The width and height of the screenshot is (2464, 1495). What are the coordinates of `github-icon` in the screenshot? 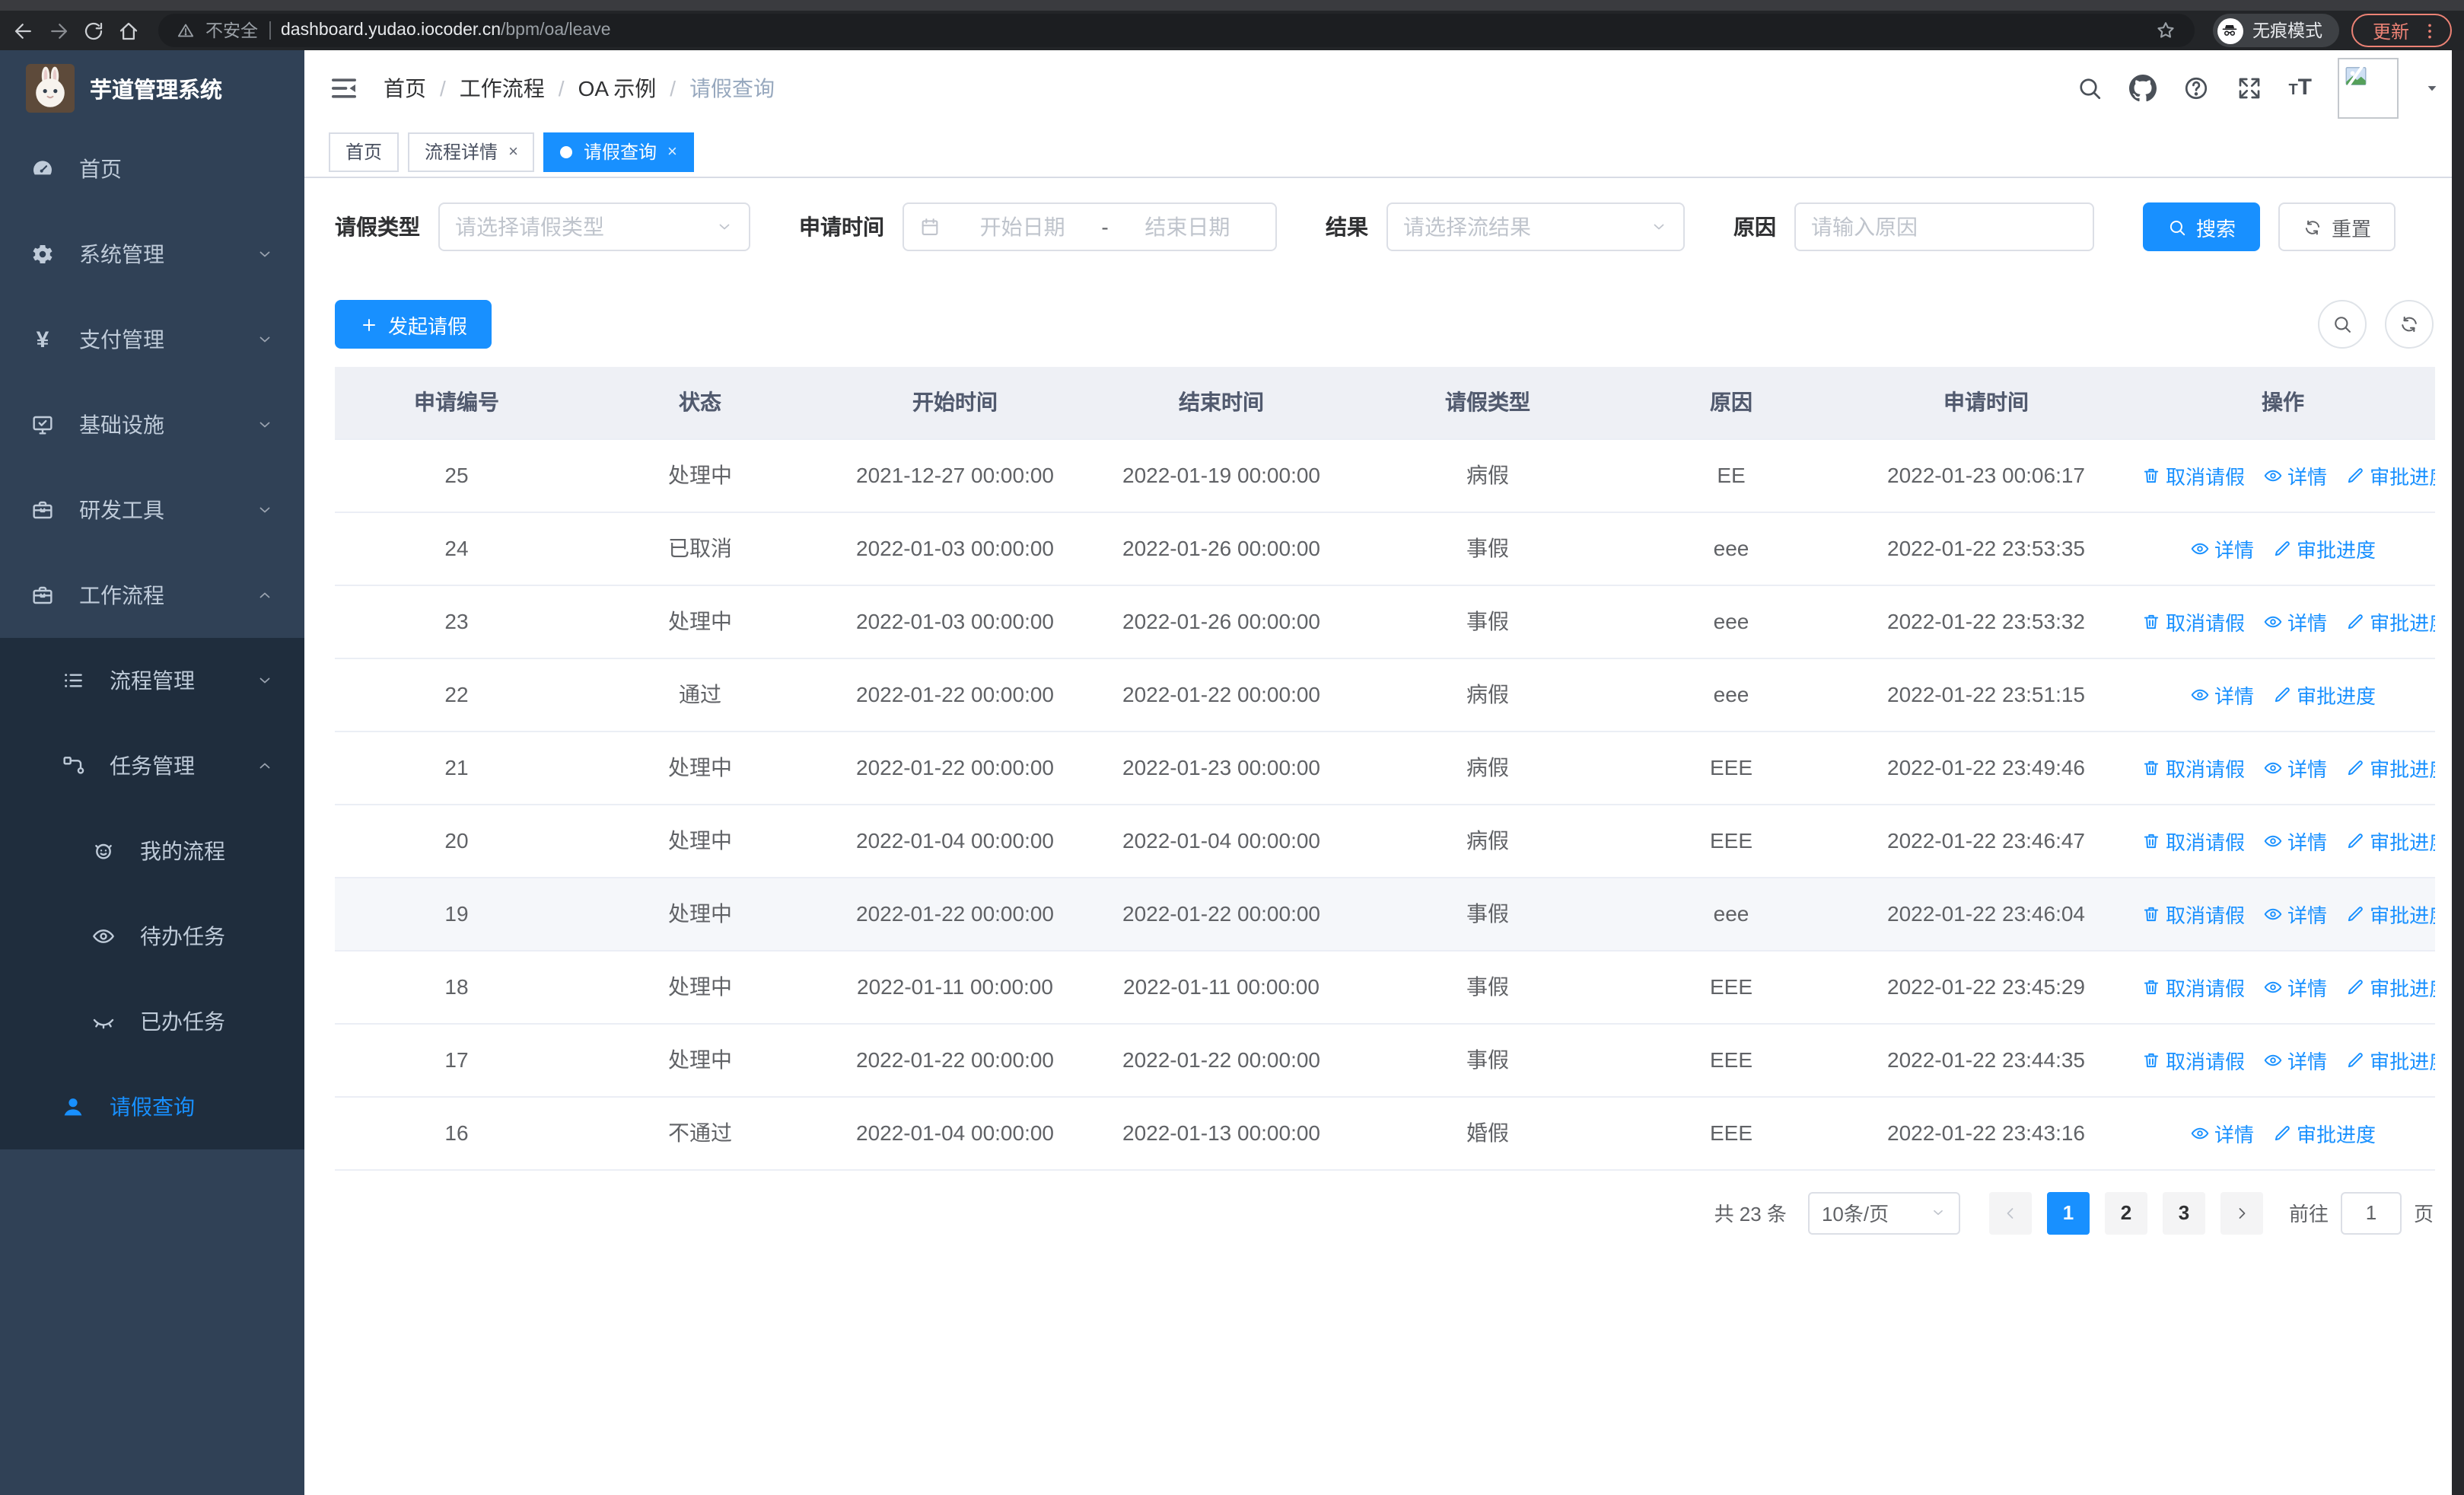 It's located at (2142, 89).